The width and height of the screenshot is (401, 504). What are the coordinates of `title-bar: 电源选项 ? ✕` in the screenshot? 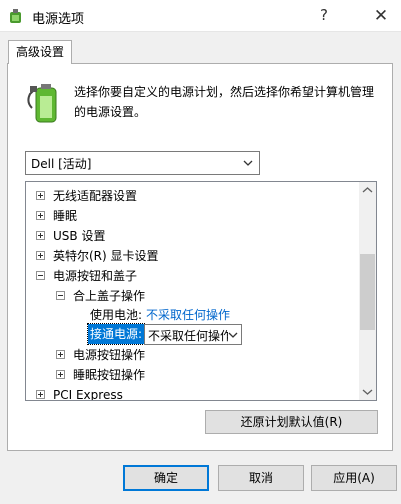 It's located at (200, 16).